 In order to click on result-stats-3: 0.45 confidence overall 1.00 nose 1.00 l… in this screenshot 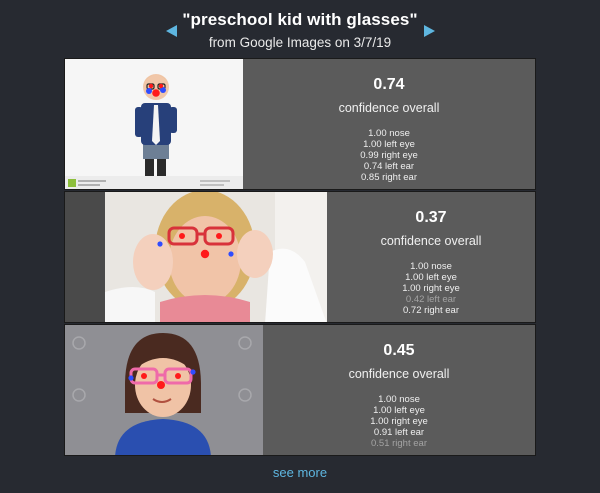, I will do `click(399, 390)`.